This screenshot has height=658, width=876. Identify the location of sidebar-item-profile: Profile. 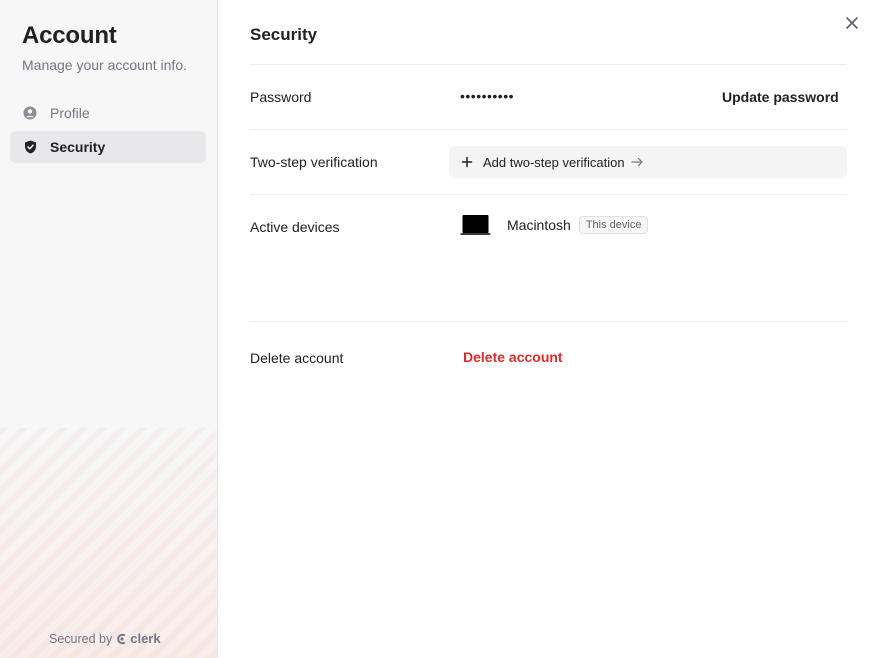
(108, 113).